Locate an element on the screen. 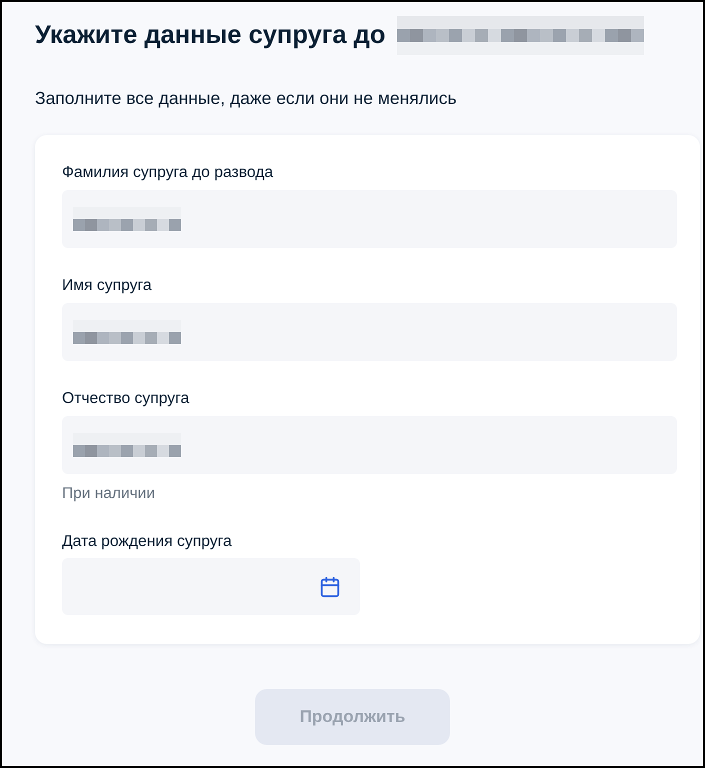  page-title: Укажите данные супруга до is located at coordinates (210, 35).